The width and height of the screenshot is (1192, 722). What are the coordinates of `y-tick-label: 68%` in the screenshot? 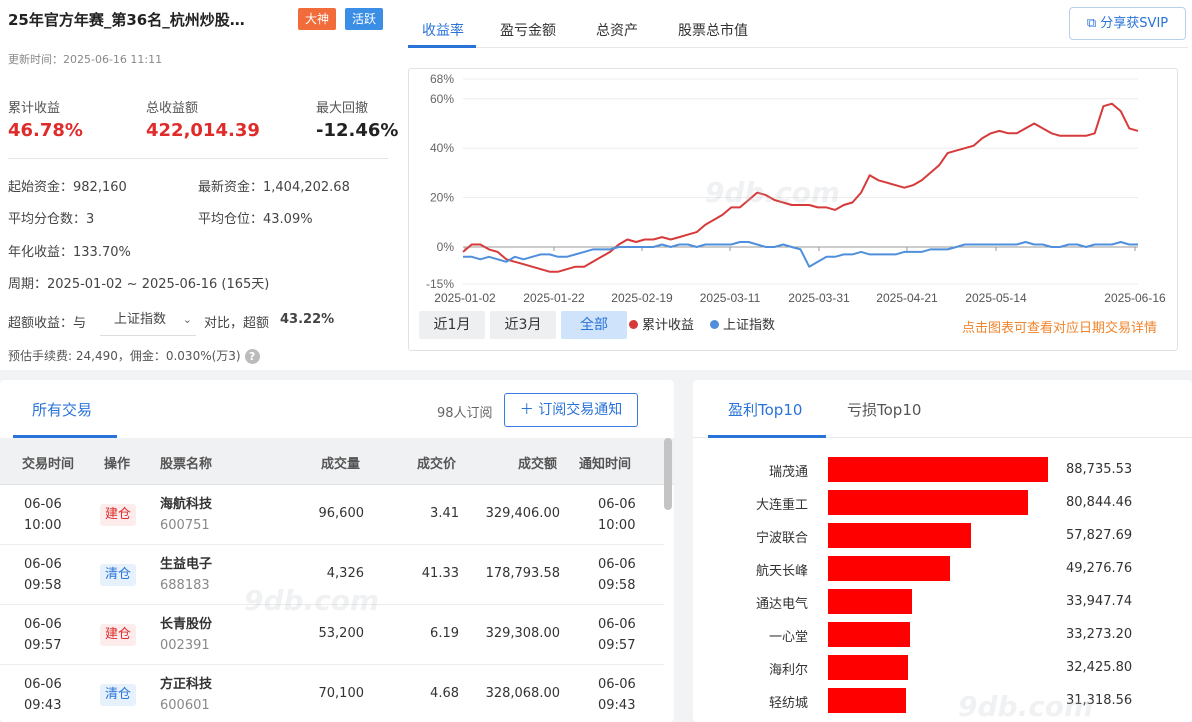 It's located at (442, 79).